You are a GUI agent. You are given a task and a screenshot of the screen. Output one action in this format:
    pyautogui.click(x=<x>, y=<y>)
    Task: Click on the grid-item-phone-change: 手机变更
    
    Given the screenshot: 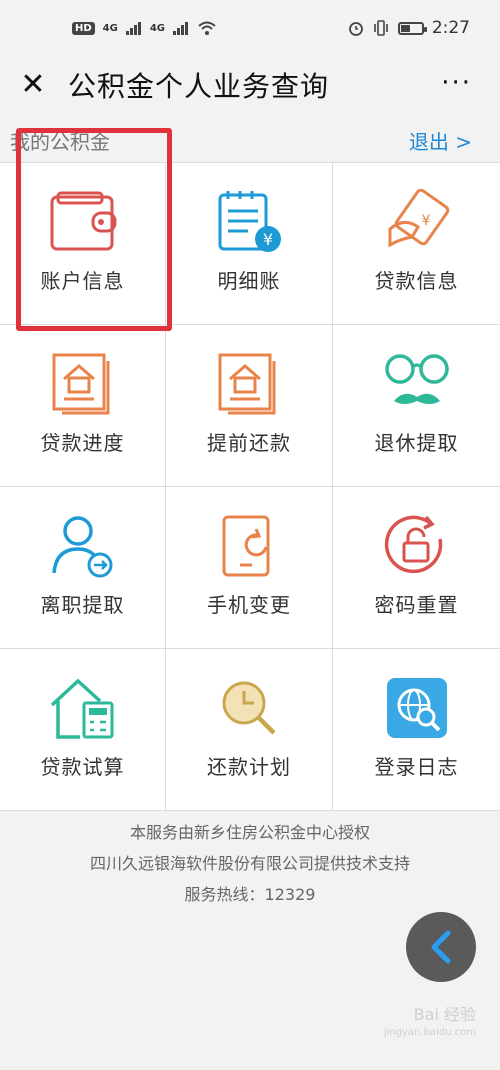 What is the action you would take?
    pyautogui.click(x=249, y=568)
    